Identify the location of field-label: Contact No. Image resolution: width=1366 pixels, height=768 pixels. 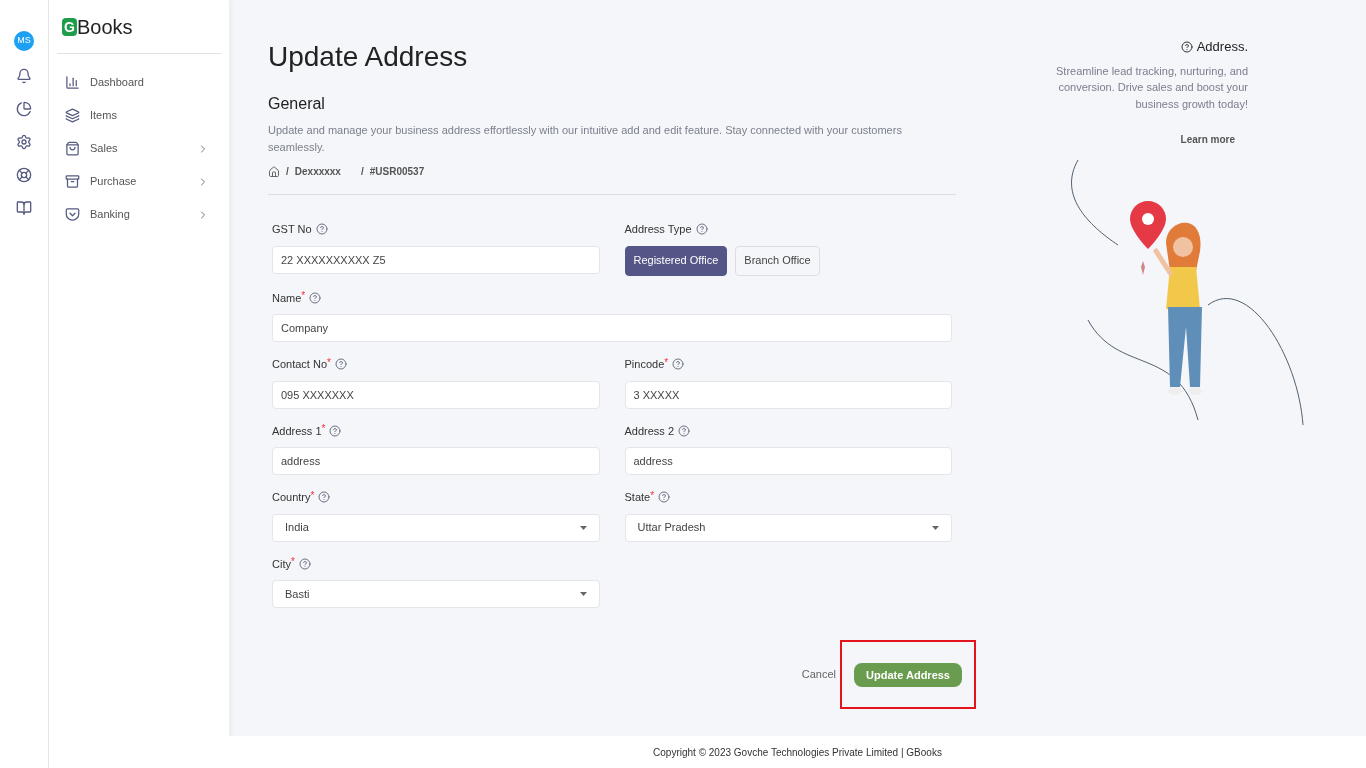
(300, 364).